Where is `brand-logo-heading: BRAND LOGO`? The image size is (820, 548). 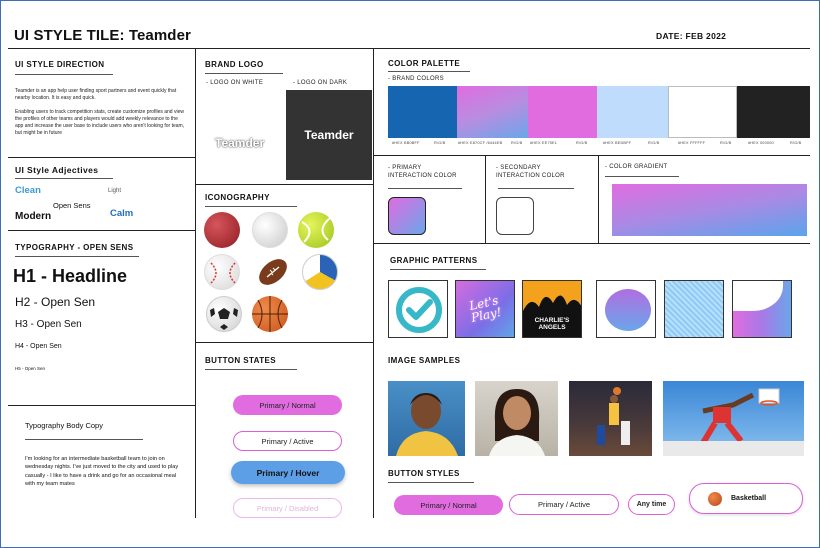 brand-logo-heading: BRAND LOGO is located at coordinates (234, 64).